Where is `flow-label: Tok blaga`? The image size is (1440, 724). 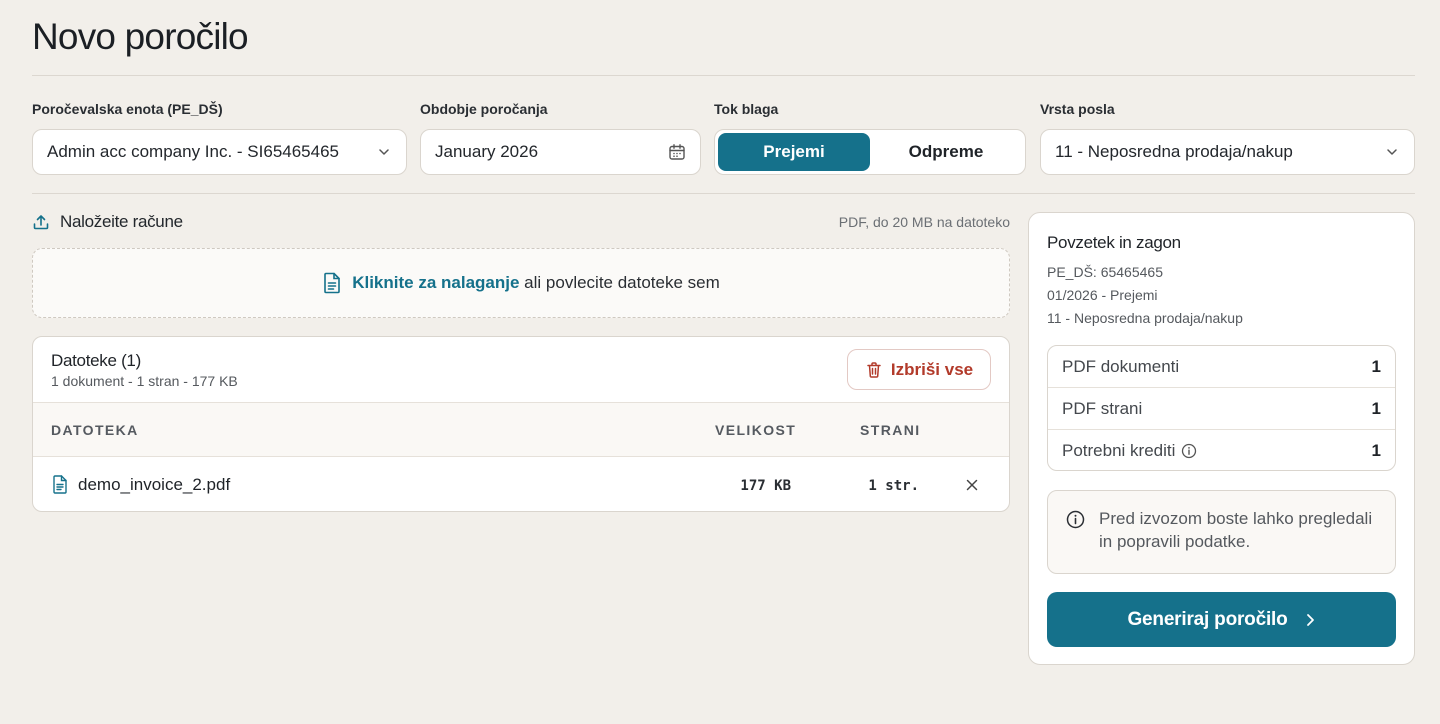 flow-label: Tok blaga is located at coordinates (746, 109).